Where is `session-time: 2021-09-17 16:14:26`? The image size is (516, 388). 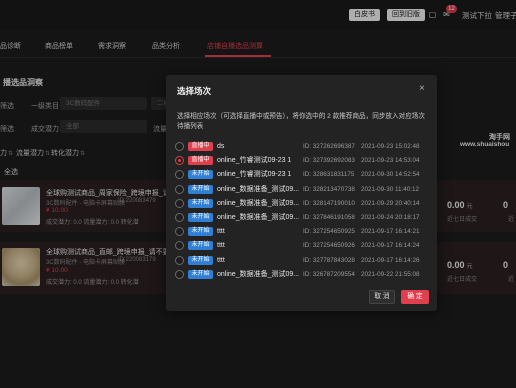 session-time: 2021-09-17 16:14:26 is located at coordinates (390, 260).